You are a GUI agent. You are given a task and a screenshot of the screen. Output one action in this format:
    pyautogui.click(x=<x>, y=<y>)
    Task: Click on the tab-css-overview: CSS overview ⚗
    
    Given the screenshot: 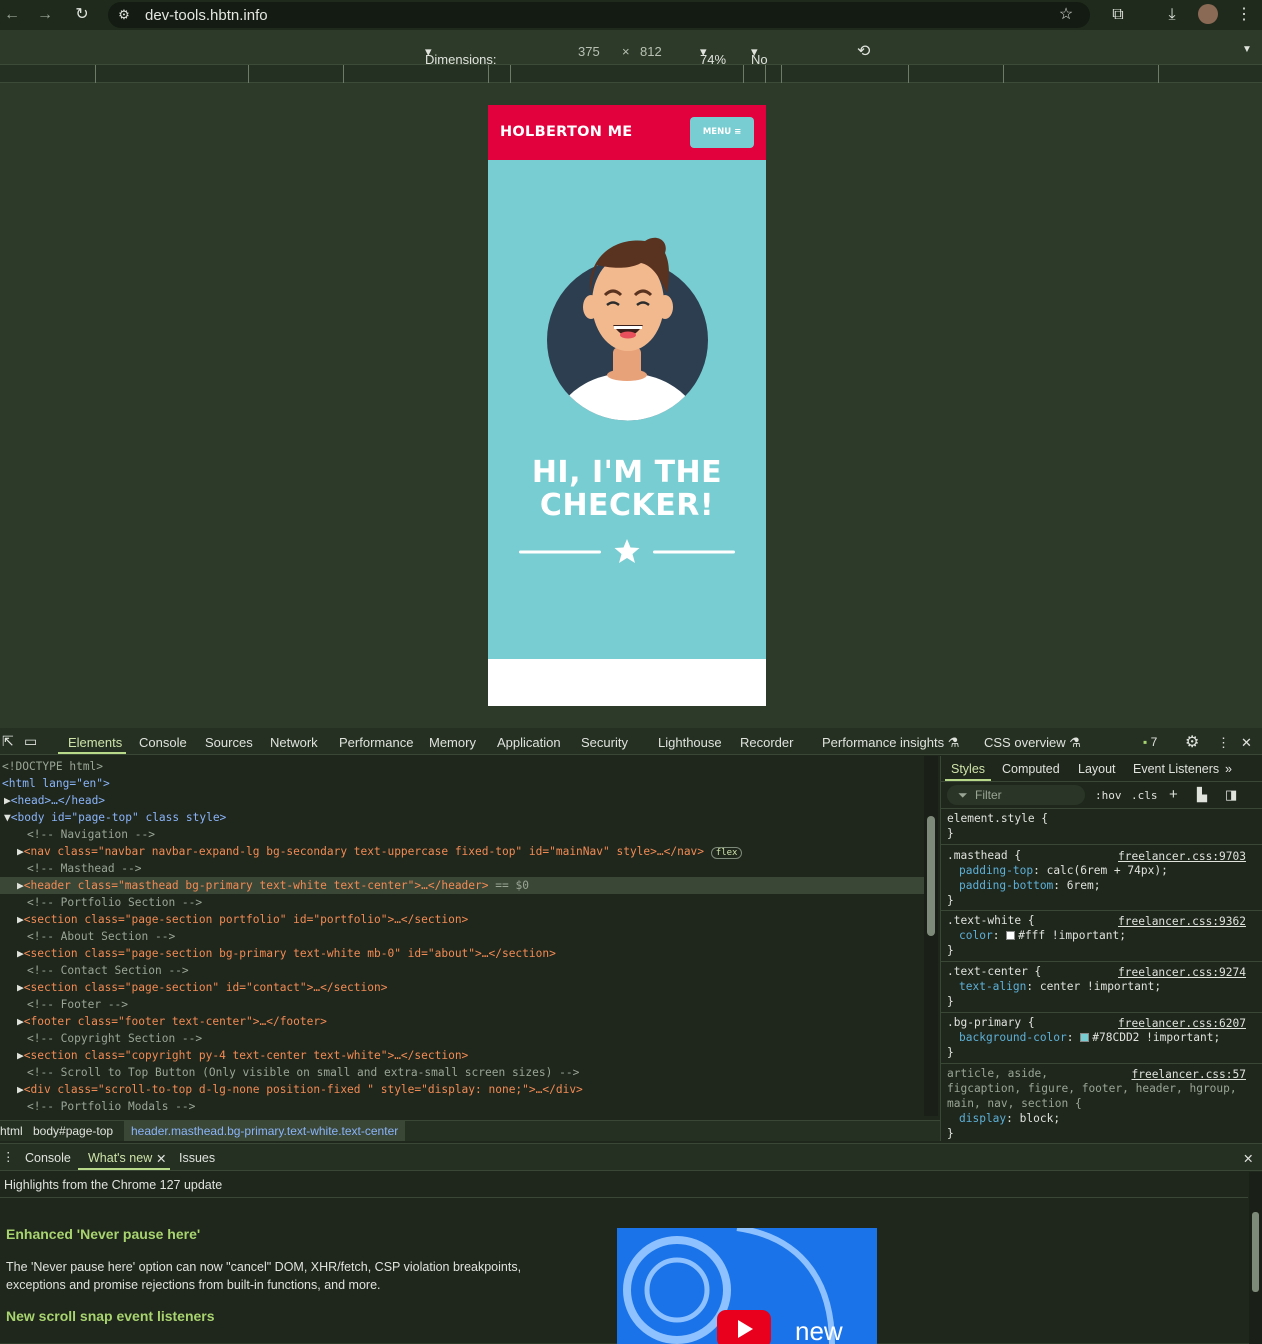 What is the action you would take?
    pyautogui.click(x=1032, y=743)
    